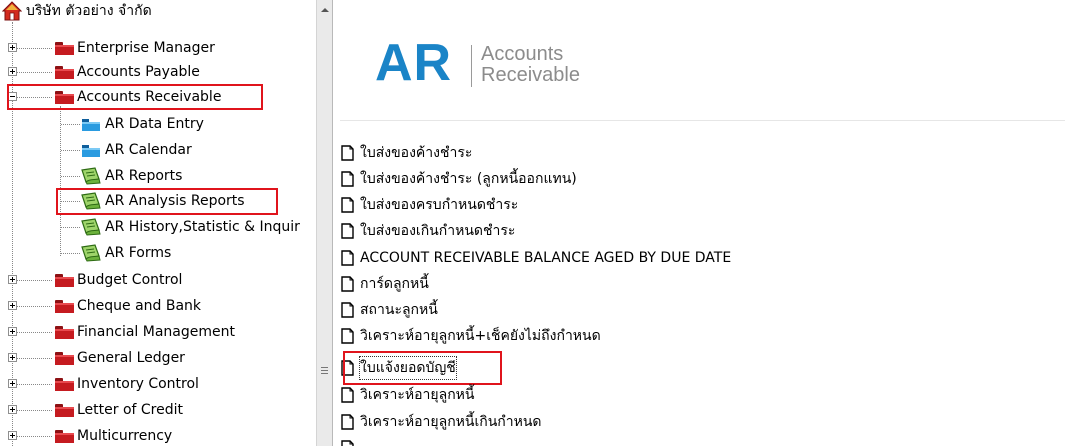  I want to click on tree-item-label: AR Calendar, so click(148, 150).